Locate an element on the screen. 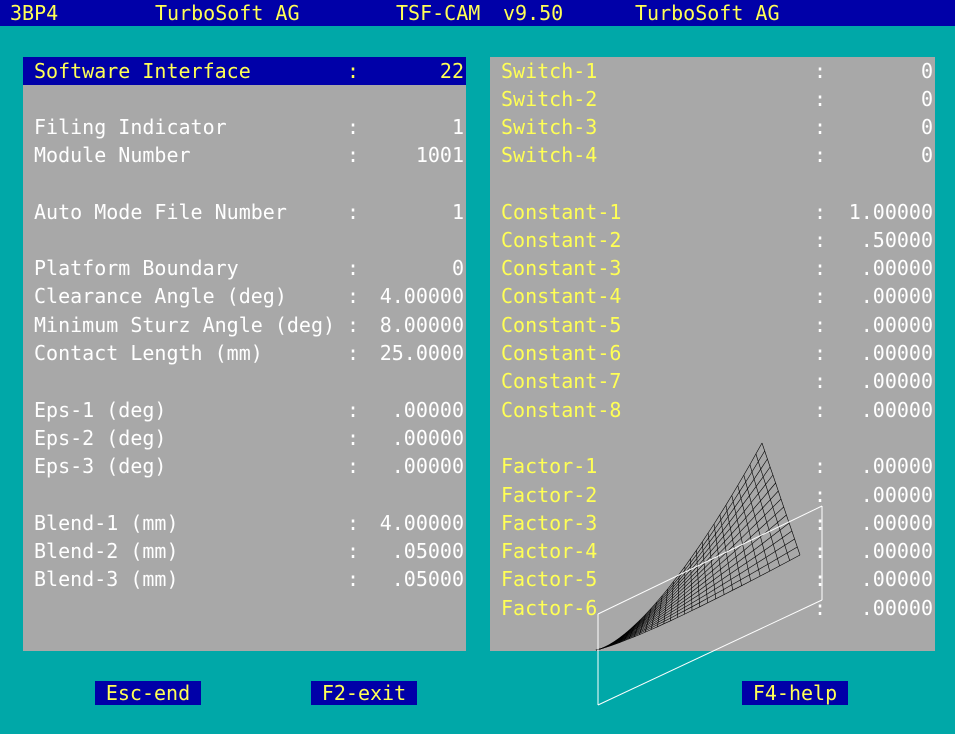  company-name-2: TurboSoft AG is located at coordinates (707, 13).